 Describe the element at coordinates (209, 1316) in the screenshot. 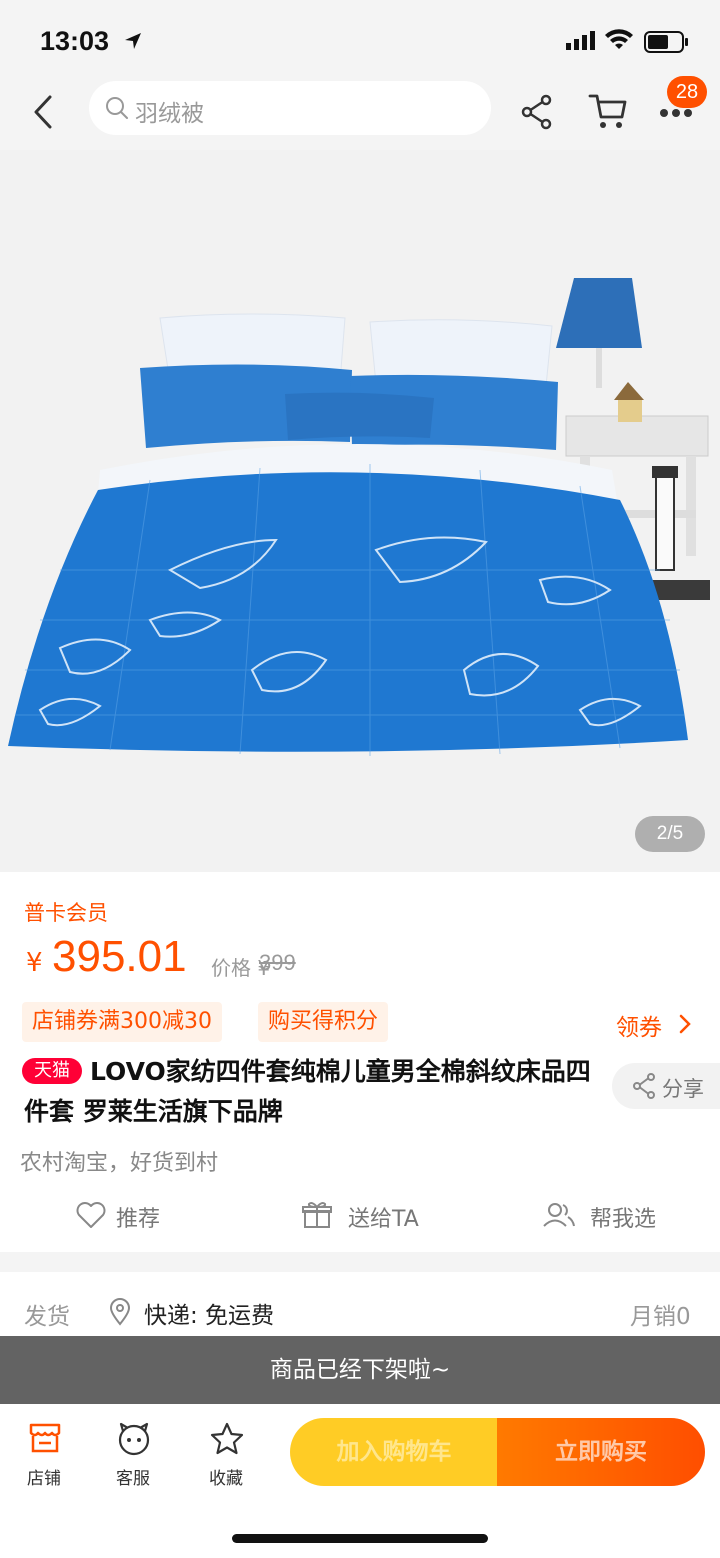

I see `shipping-method: 快递: 免运费` at that location.